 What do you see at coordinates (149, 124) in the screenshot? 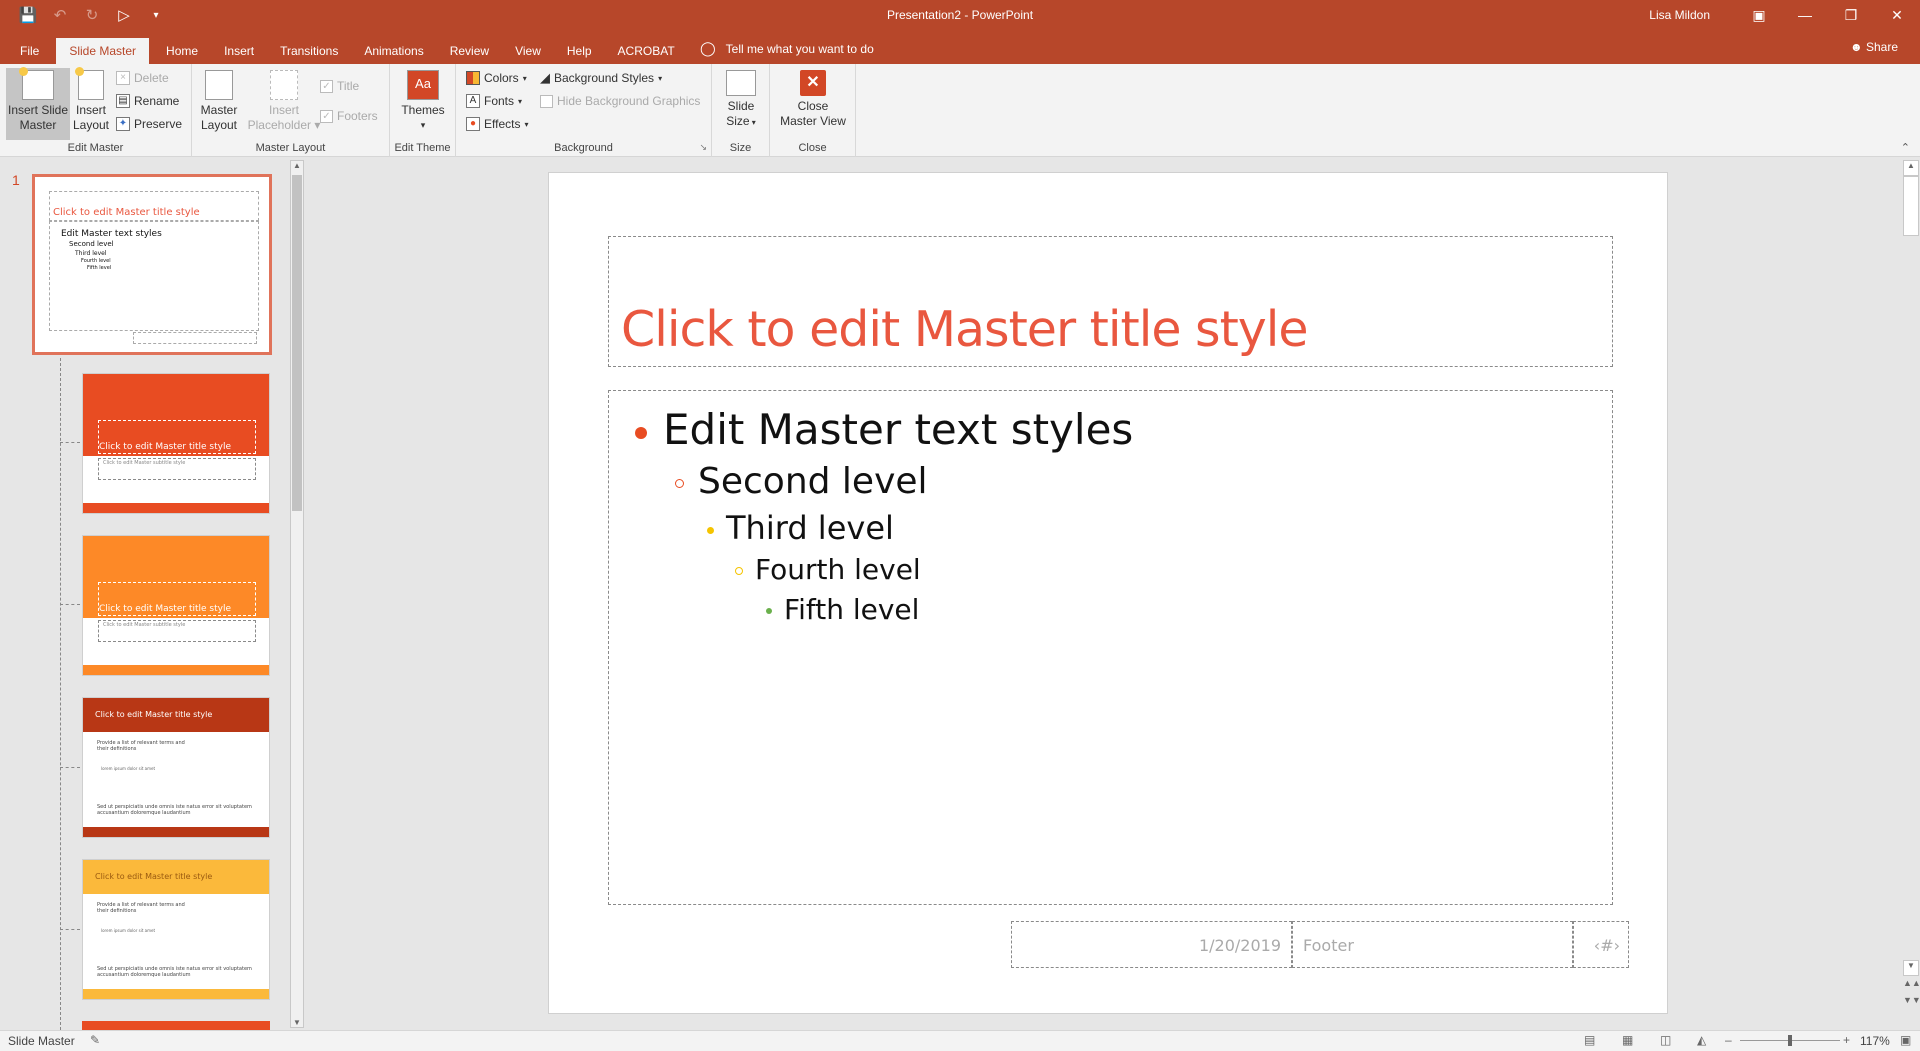
I see `preserve-button: ✦ Preserve` at bounding box center [149, 124].